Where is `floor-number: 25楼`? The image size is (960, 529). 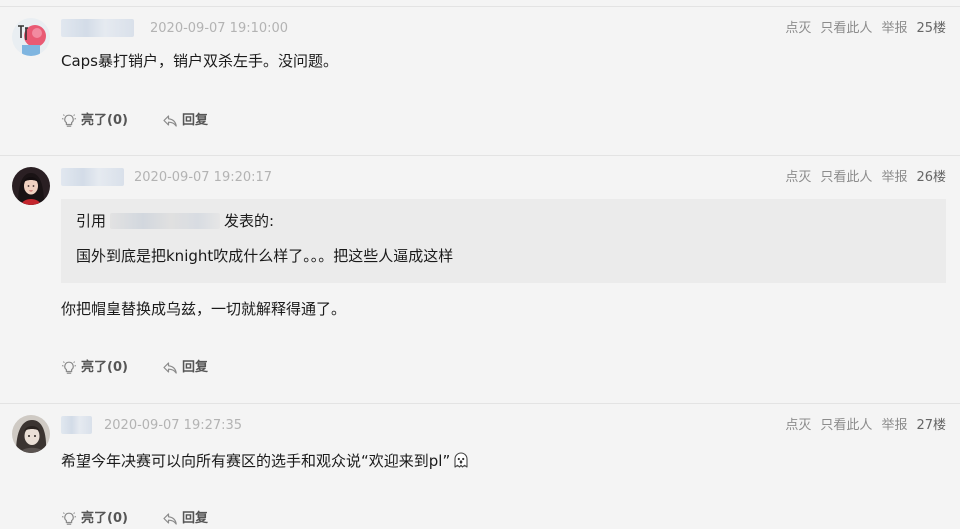
floor-number: 25楼 is located at coordinates (931, 28).